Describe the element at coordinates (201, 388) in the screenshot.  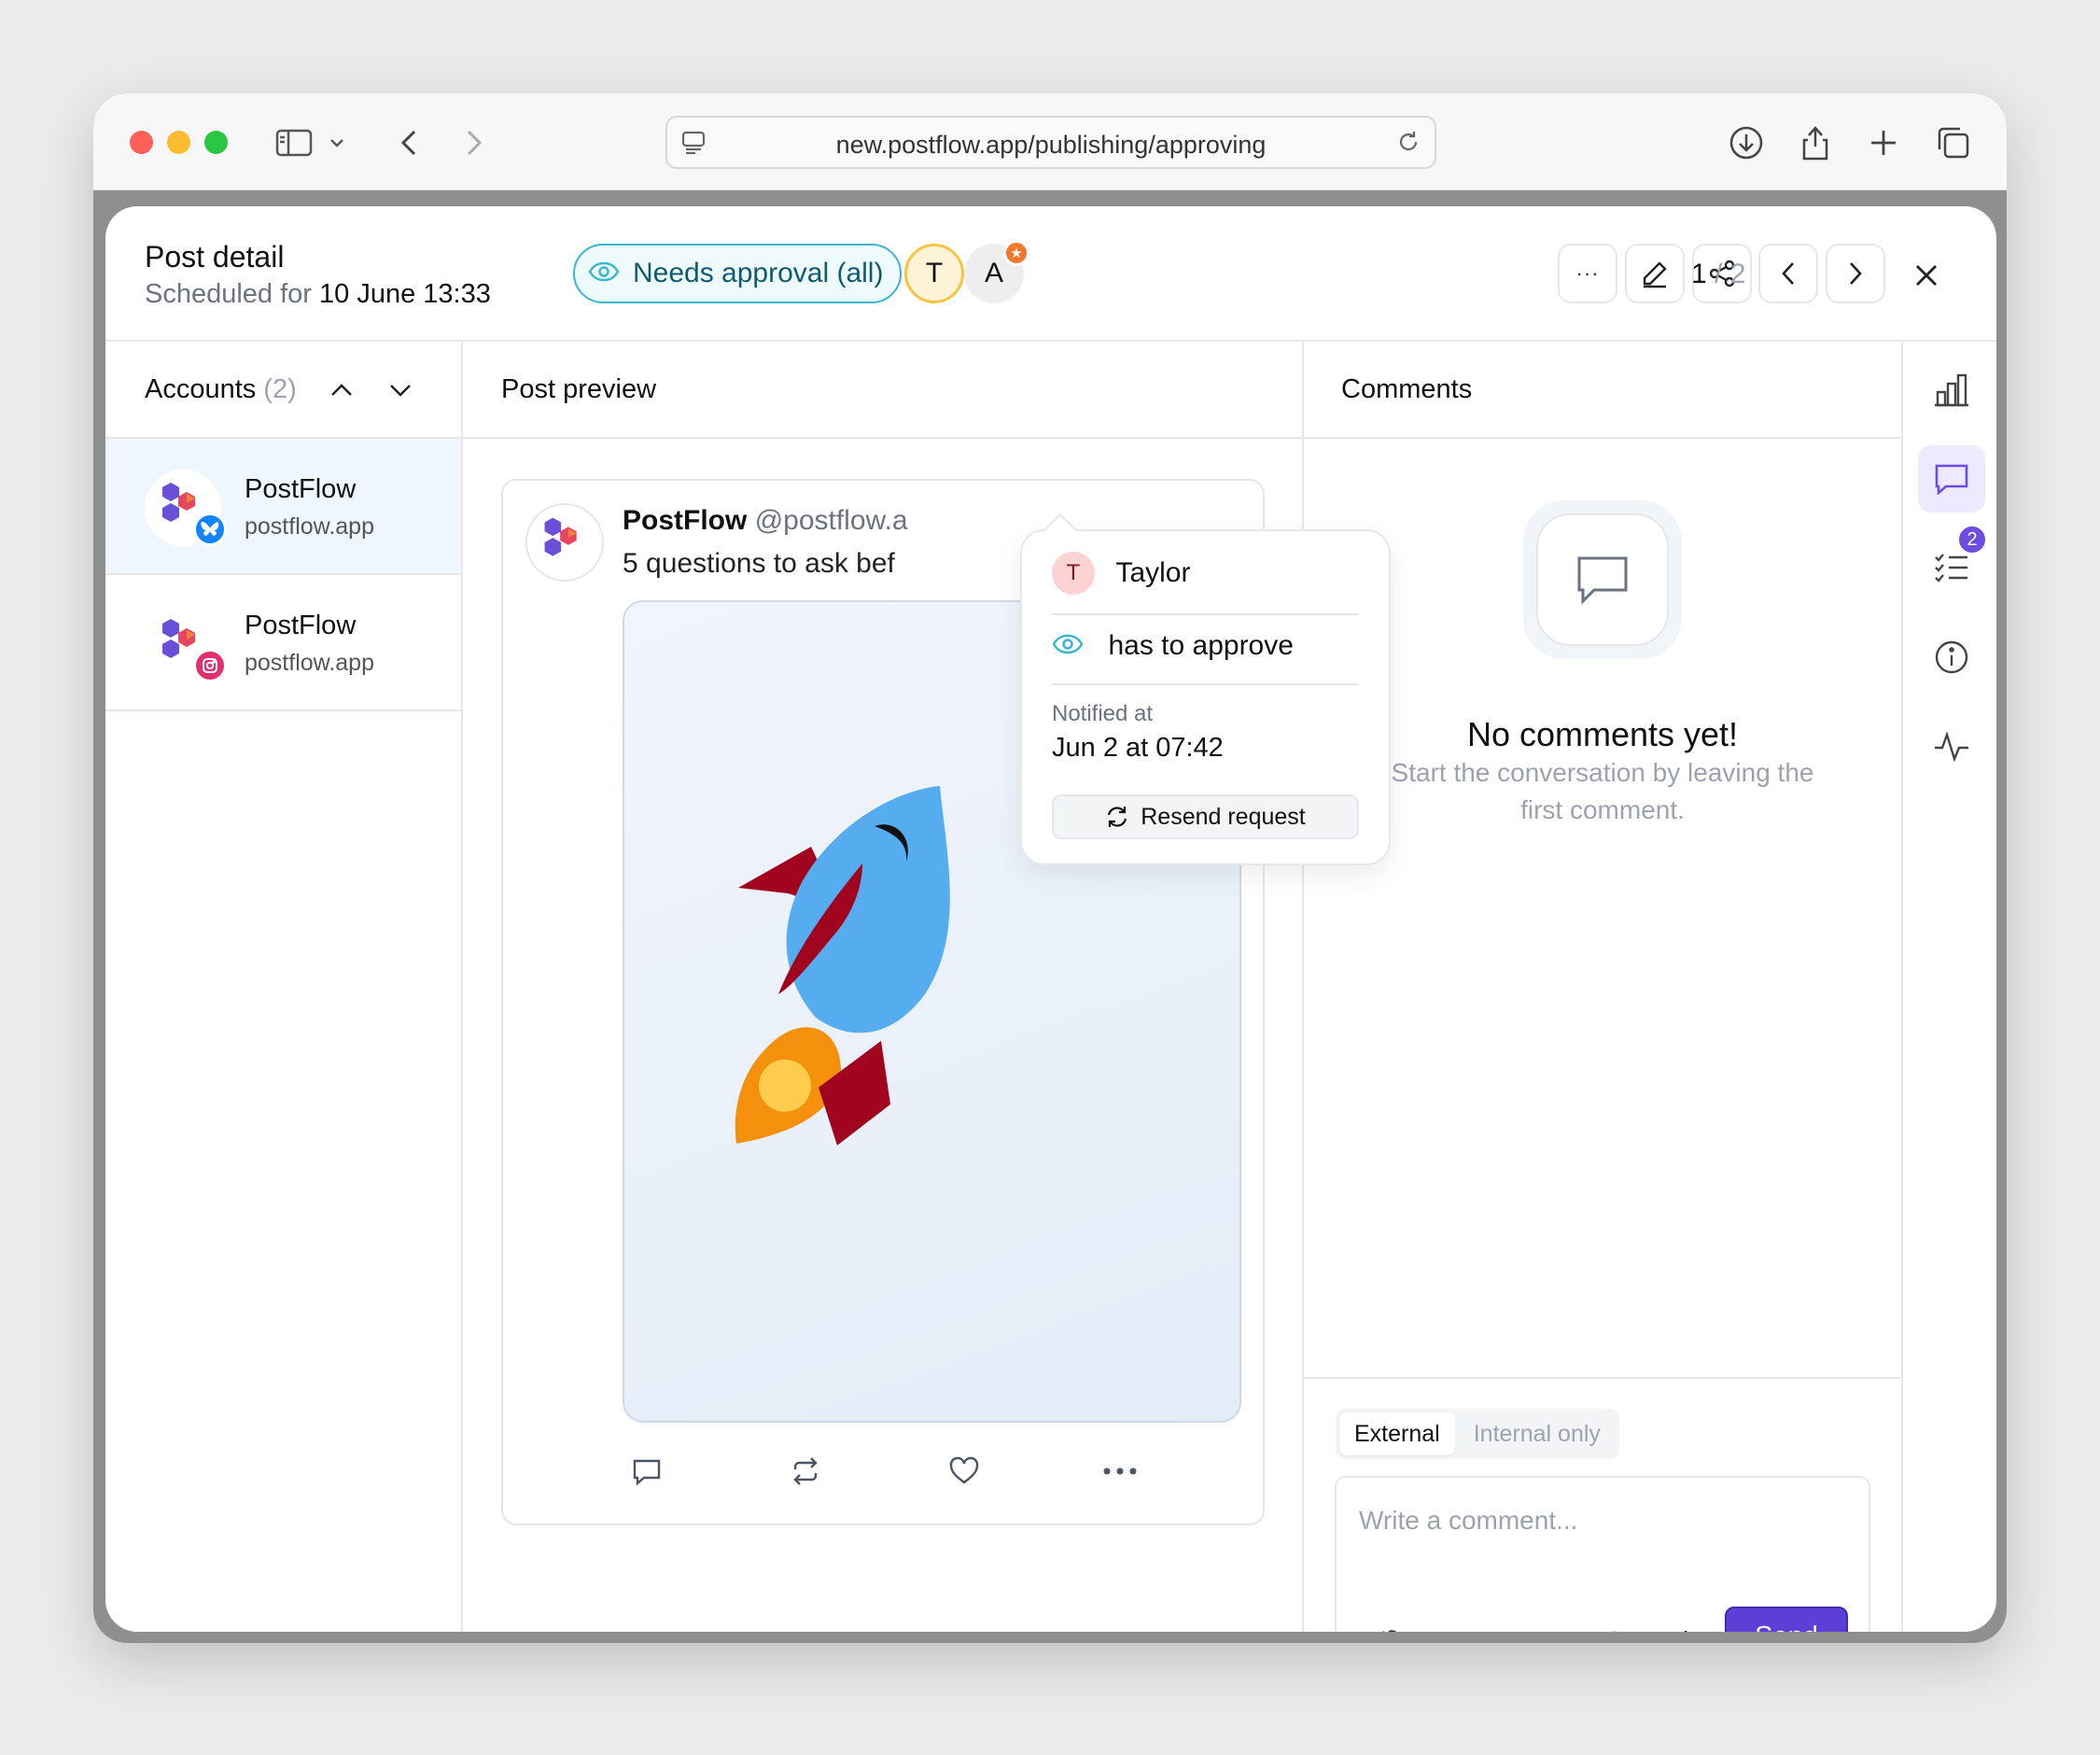
I see `accounts-heading: Accounts` at that location.